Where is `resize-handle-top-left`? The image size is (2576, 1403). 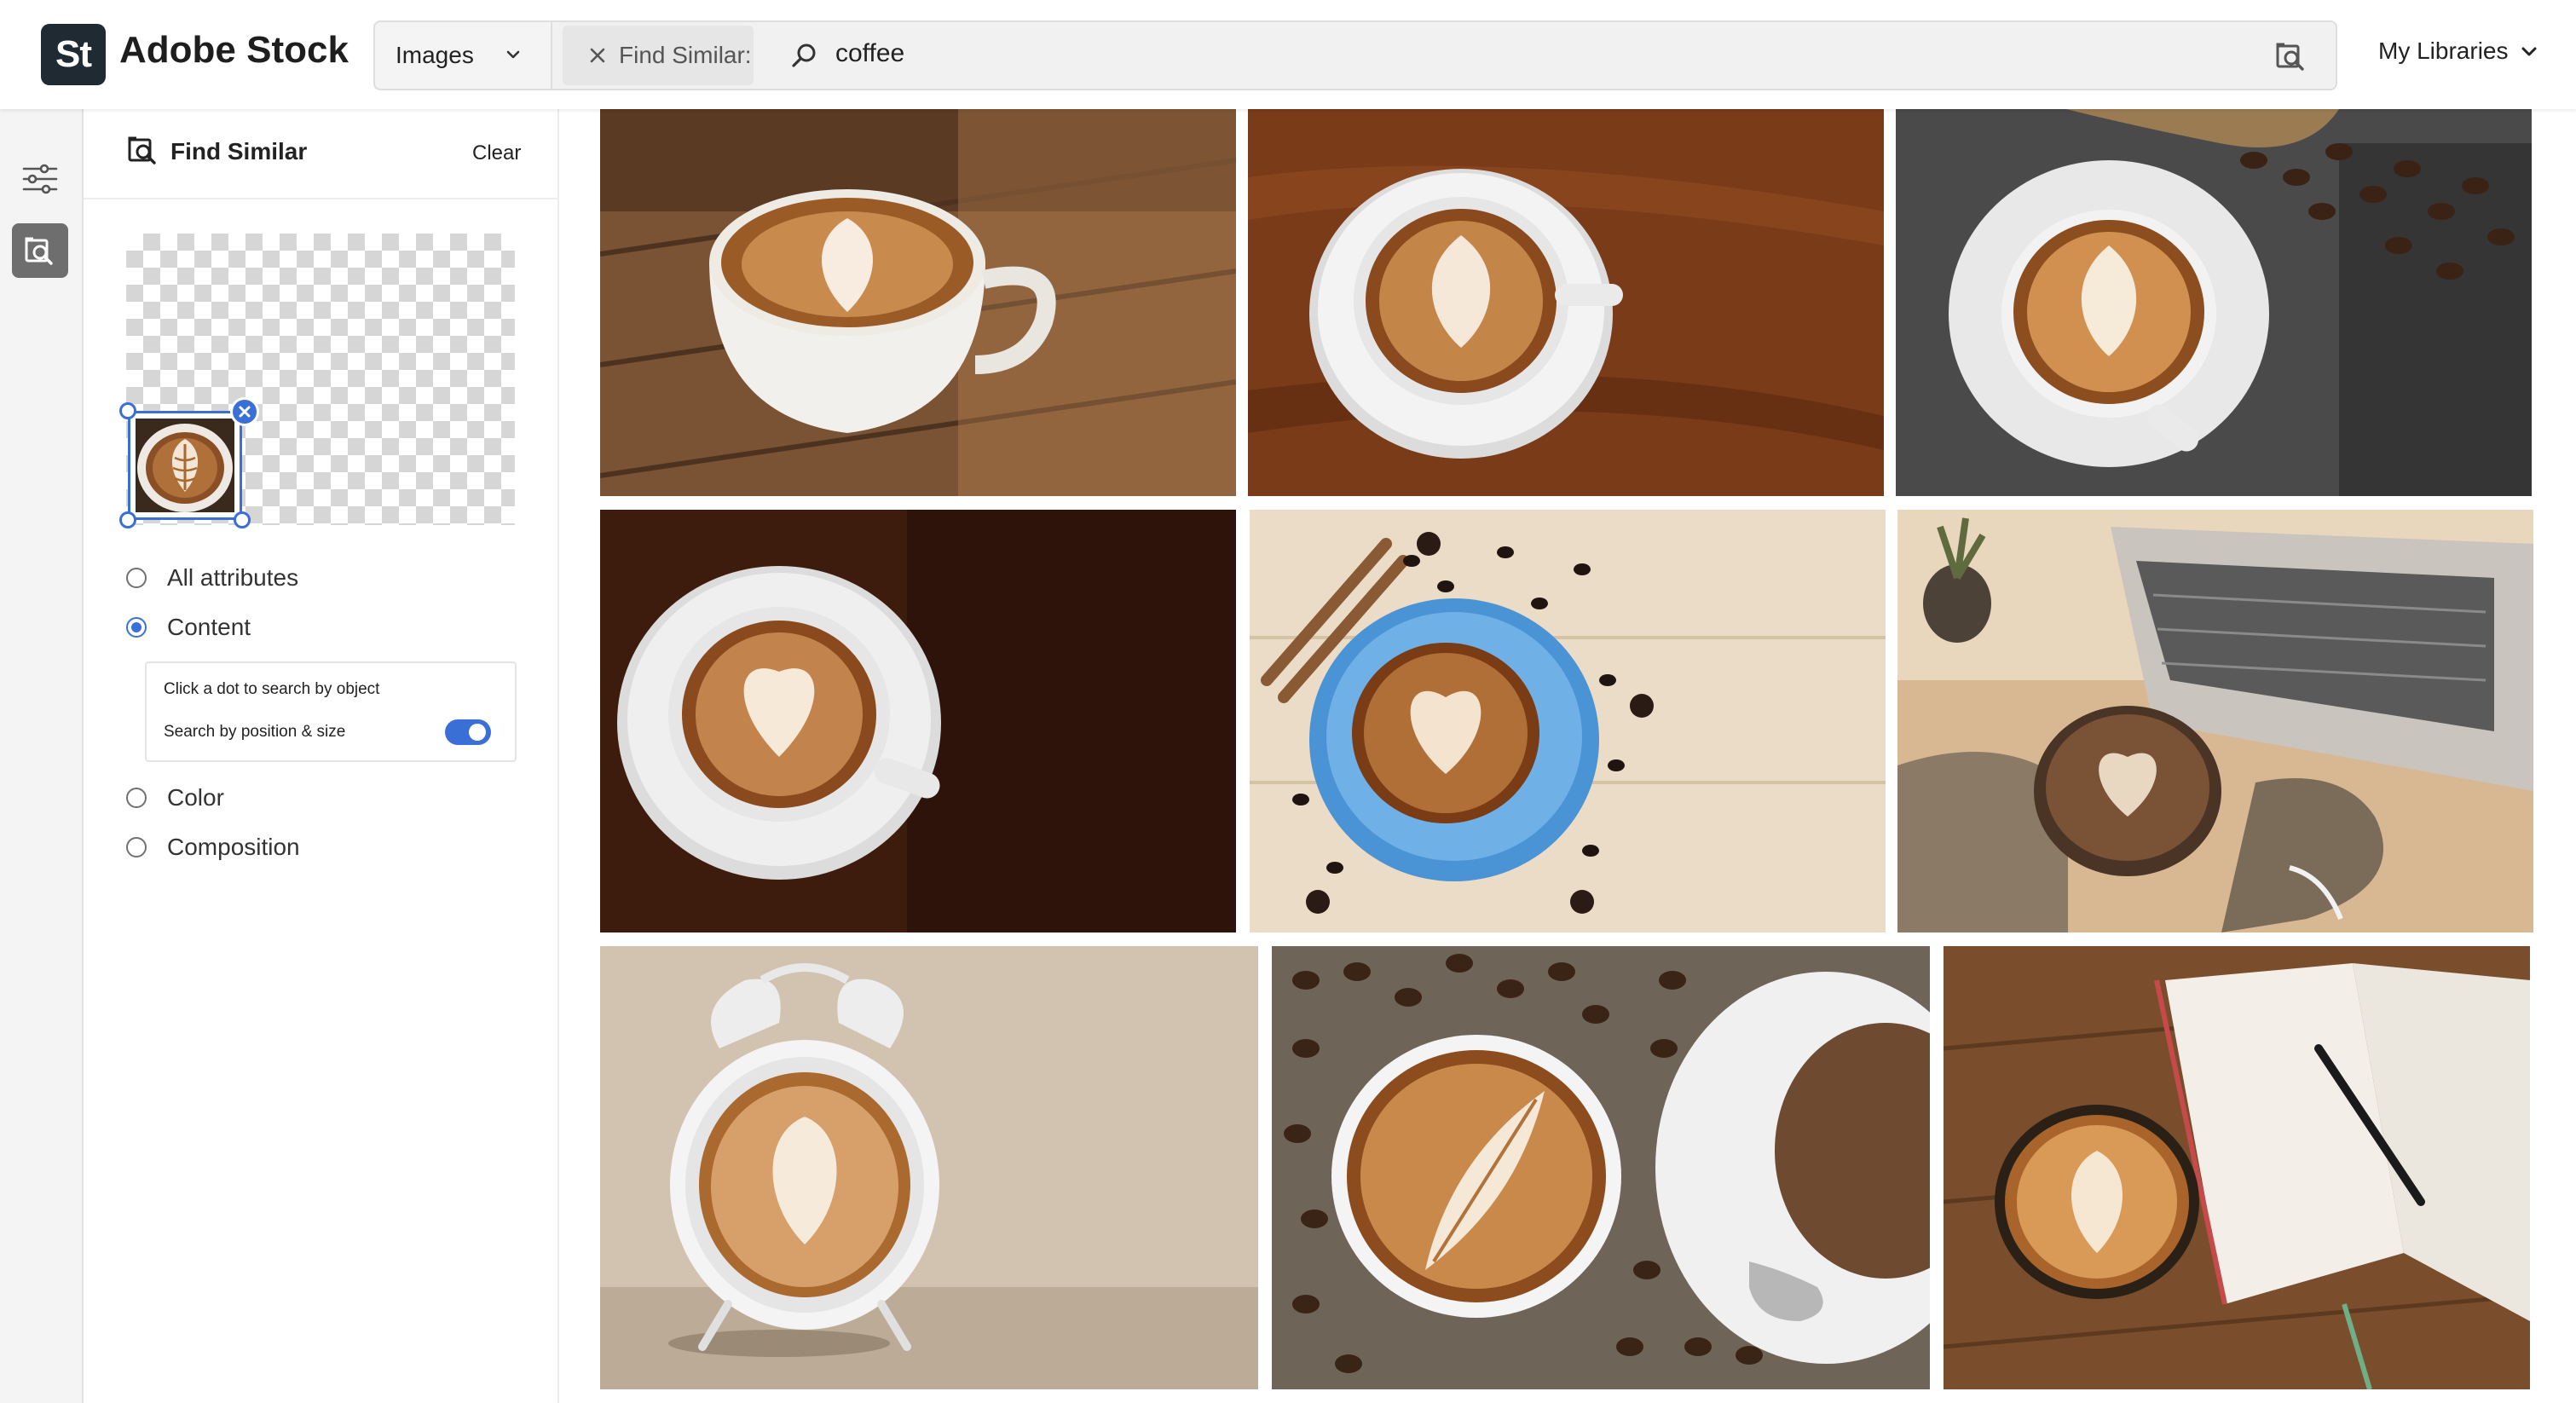 resize-handle-top-left is located at coordinates (127, 410).